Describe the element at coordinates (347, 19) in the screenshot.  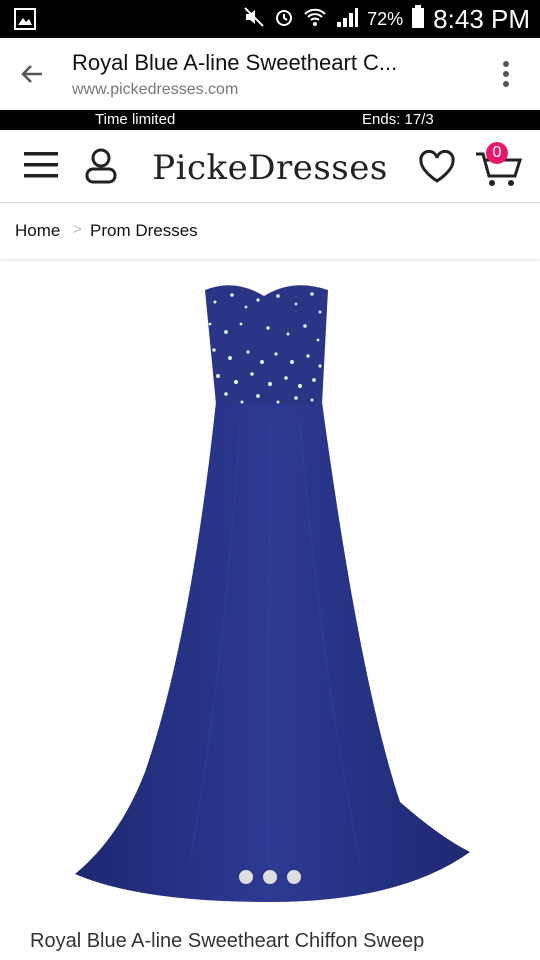
I see `signal-icon` at that location.